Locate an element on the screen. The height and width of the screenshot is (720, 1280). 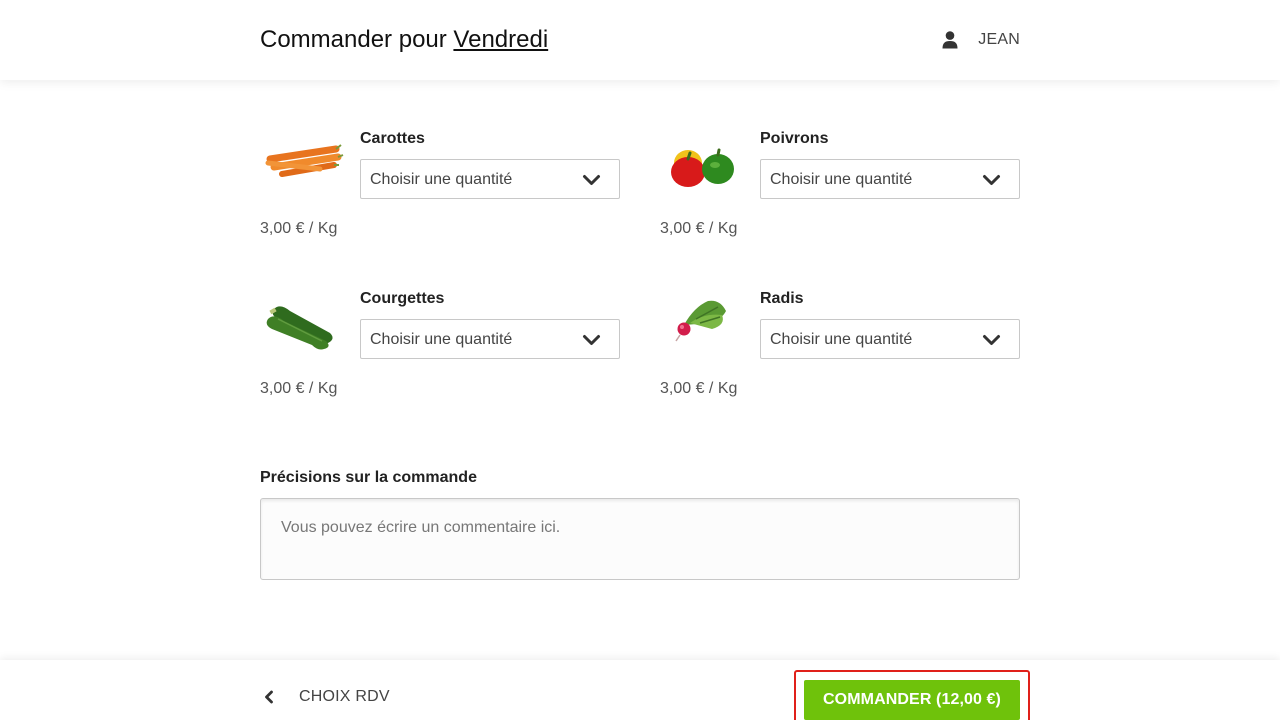
user-name: JEAN is located at coordinates (999, 39).